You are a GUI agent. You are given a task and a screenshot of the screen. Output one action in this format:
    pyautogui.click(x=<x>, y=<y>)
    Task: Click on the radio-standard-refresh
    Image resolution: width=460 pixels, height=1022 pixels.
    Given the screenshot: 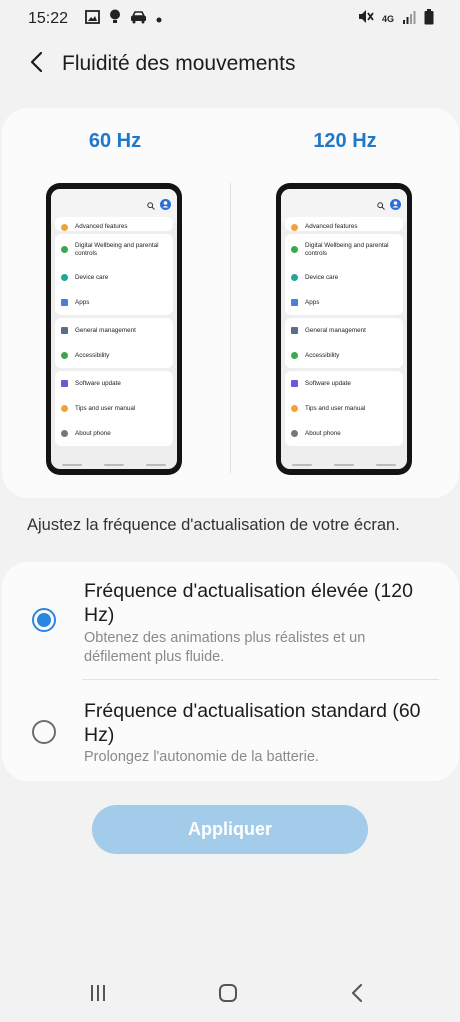 What is the action you would take?
    pyautogui.click(x=44, y=732)
    